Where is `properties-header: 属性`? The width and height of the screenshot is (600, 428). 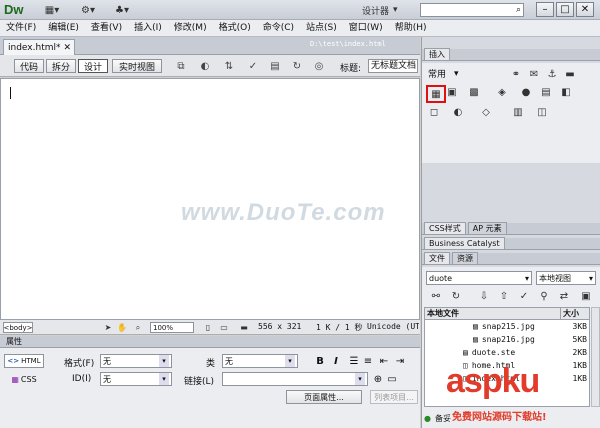 properties-header: 属性 is located at coordinates (210, 342).